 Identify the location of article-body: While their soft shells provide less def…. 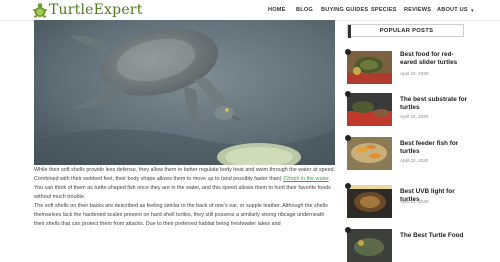
(185, 197).